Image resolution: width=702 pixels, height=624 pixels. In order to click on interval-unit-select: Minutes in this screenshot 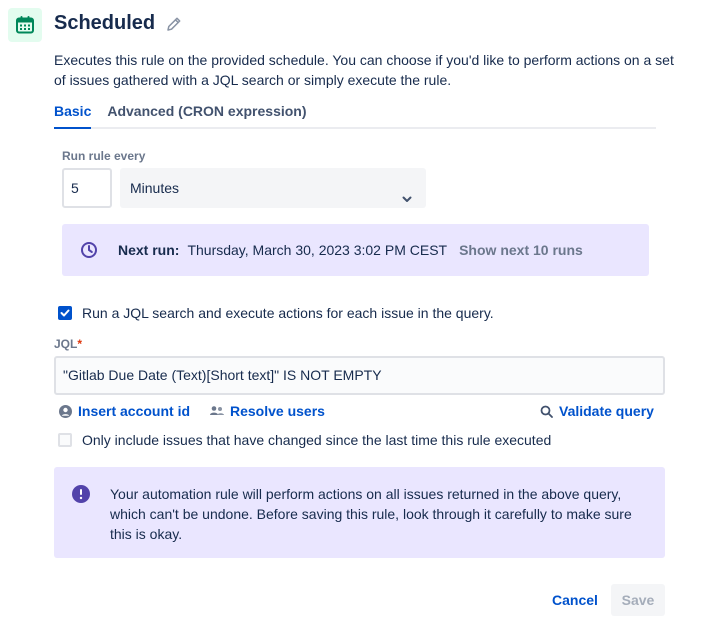, I will do `click(273, 188)`.